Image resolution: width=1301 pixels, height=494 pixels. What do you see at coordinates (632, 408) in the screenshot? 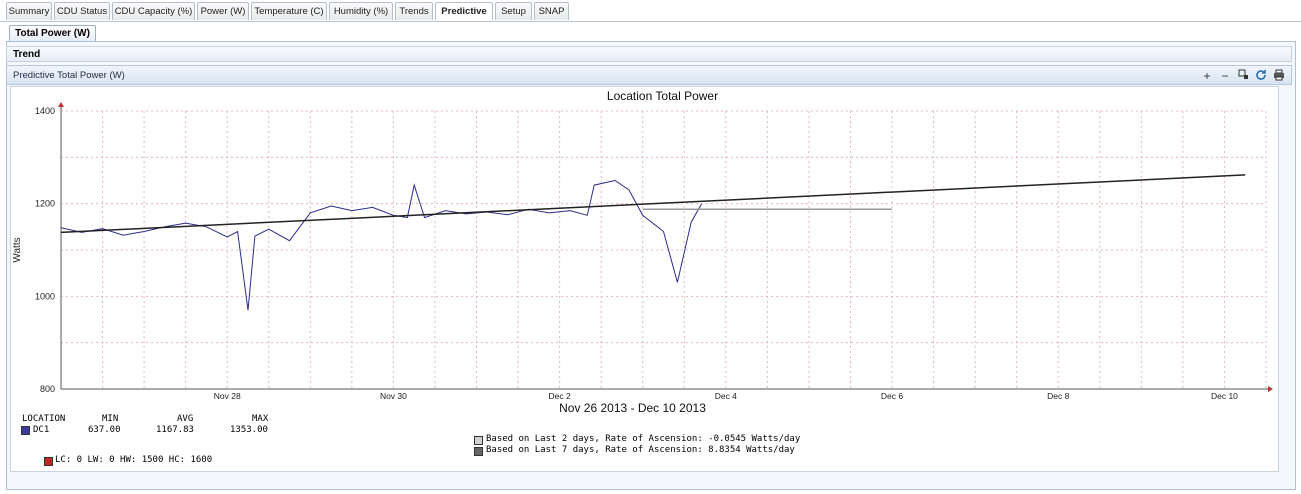
I see `x-axis-label: Nov 26 2013 - Dec 10 2013` at bounding box center [632, 408].